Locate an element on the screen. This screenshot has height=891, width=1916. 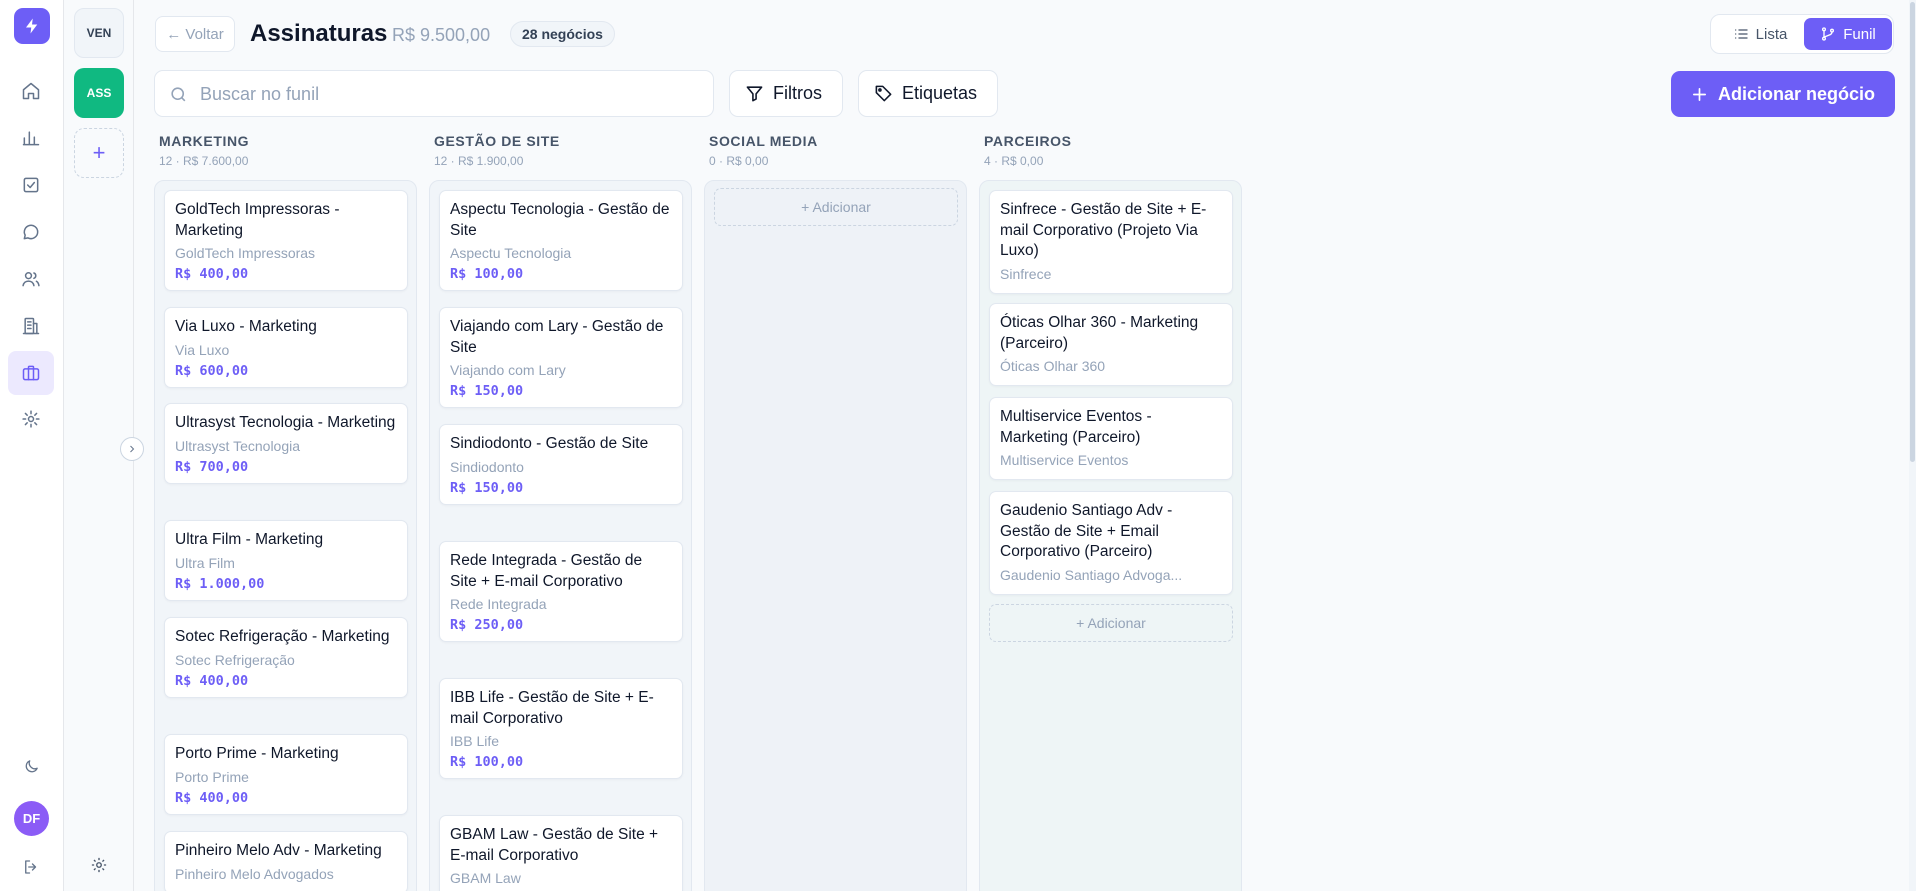
back-button: ← Voltar is located at coordinates (195, 34).